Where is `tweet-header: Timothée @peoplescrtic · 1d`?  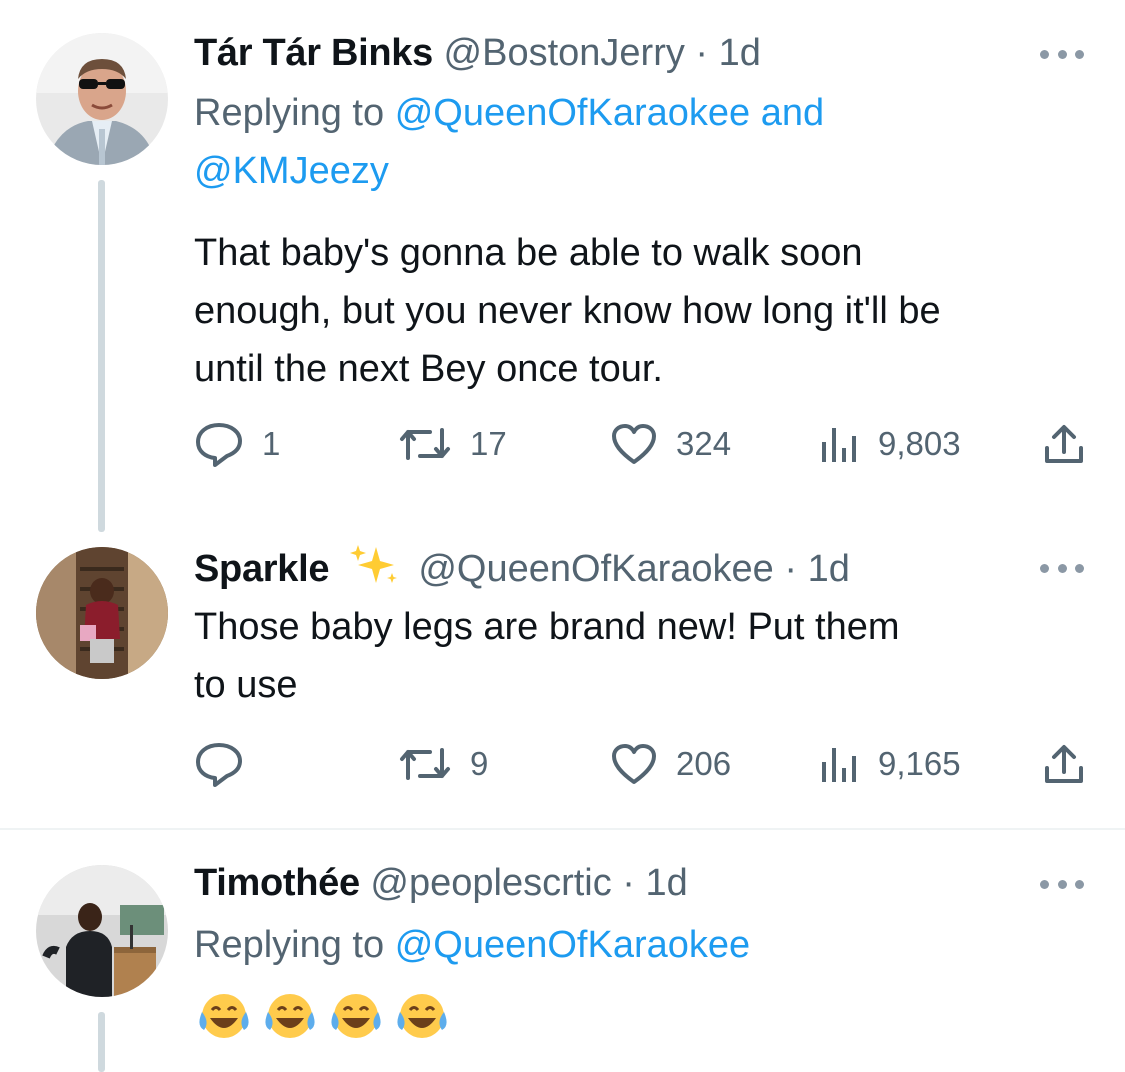 tweet-header: Timothée @peoplescrtic · 1d is located at coordinates (441, 883).